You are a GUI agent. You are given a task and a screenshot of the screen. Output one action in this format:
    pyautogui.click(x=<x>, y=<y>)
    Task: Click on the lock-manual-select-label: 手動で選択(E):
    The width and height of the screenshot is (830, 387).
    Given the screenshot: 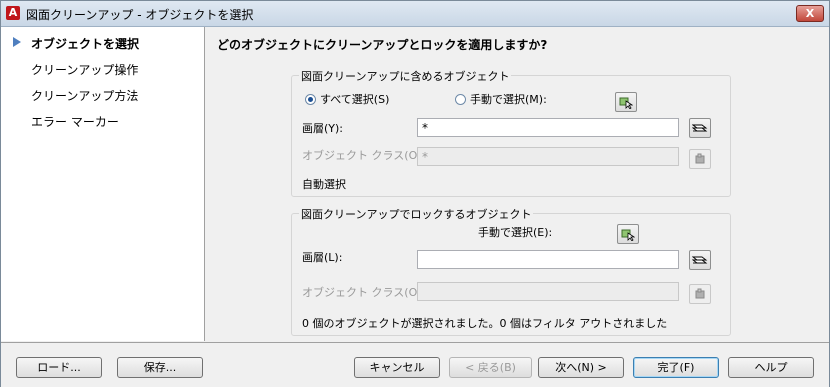 What is the action you would take?
    pyautogui.click(x=515, y=232)
    